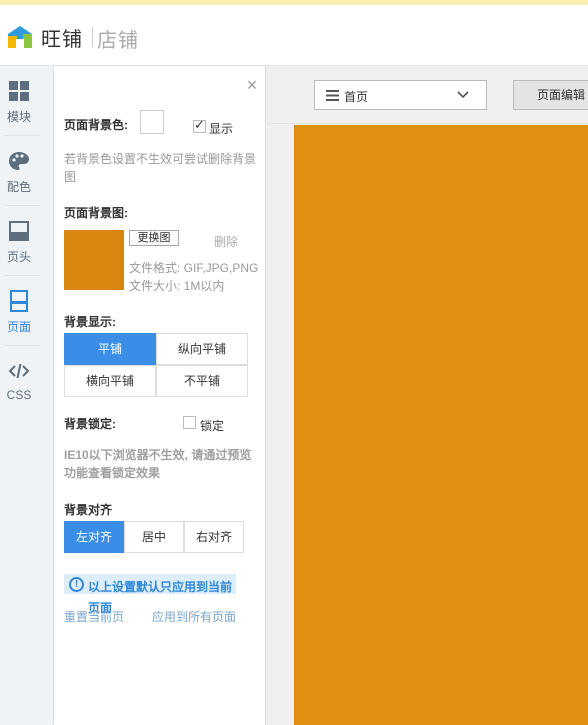  I want to click on nav-item-colors: 配色, so click(27, 171).